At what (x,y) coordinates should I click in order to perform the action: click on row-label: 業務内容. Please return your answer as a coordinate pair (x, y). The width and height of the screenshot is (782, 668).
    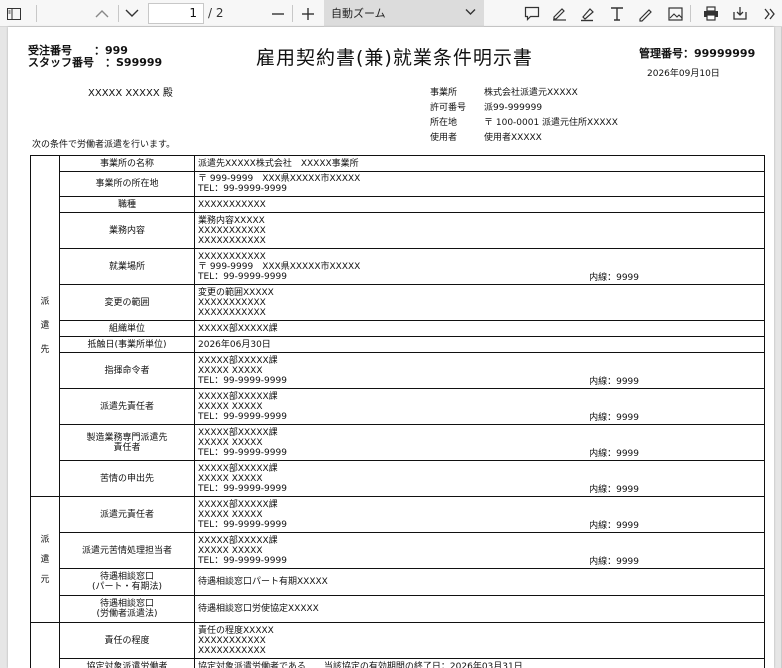
    Looking at the image, I should click on (127, 230).